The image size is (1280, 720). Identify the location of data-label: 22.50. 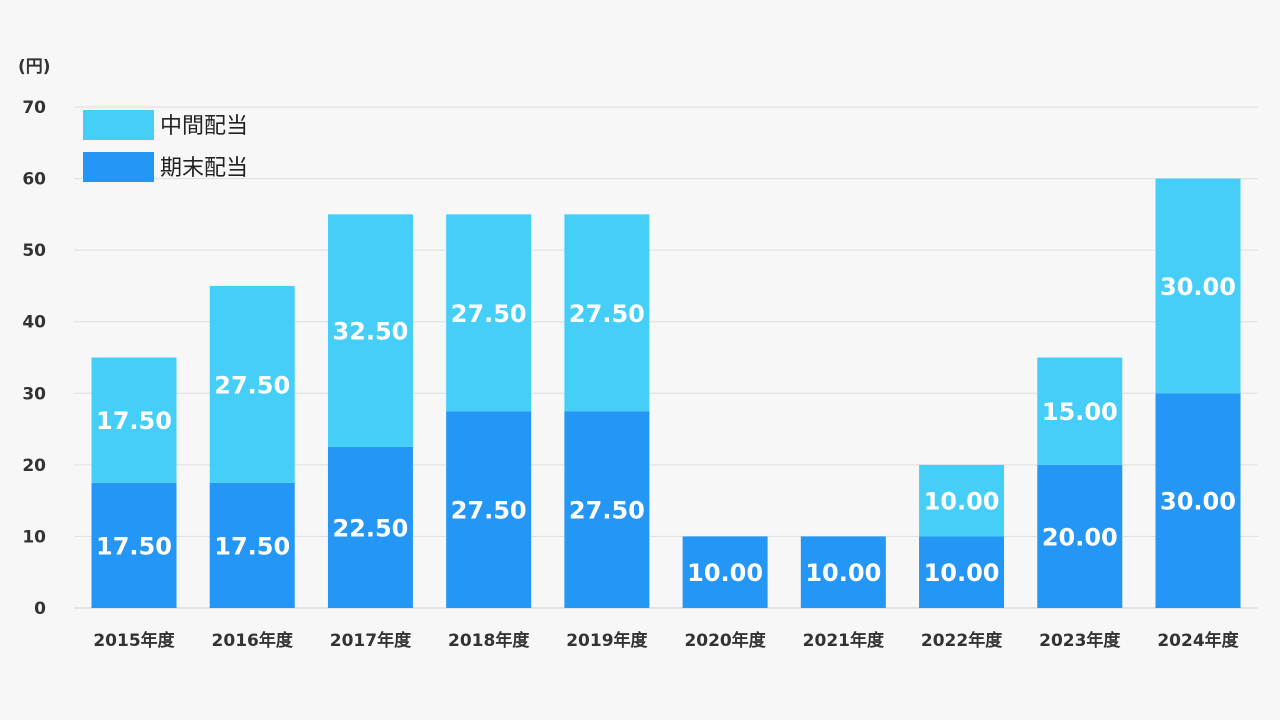
(370, 528).